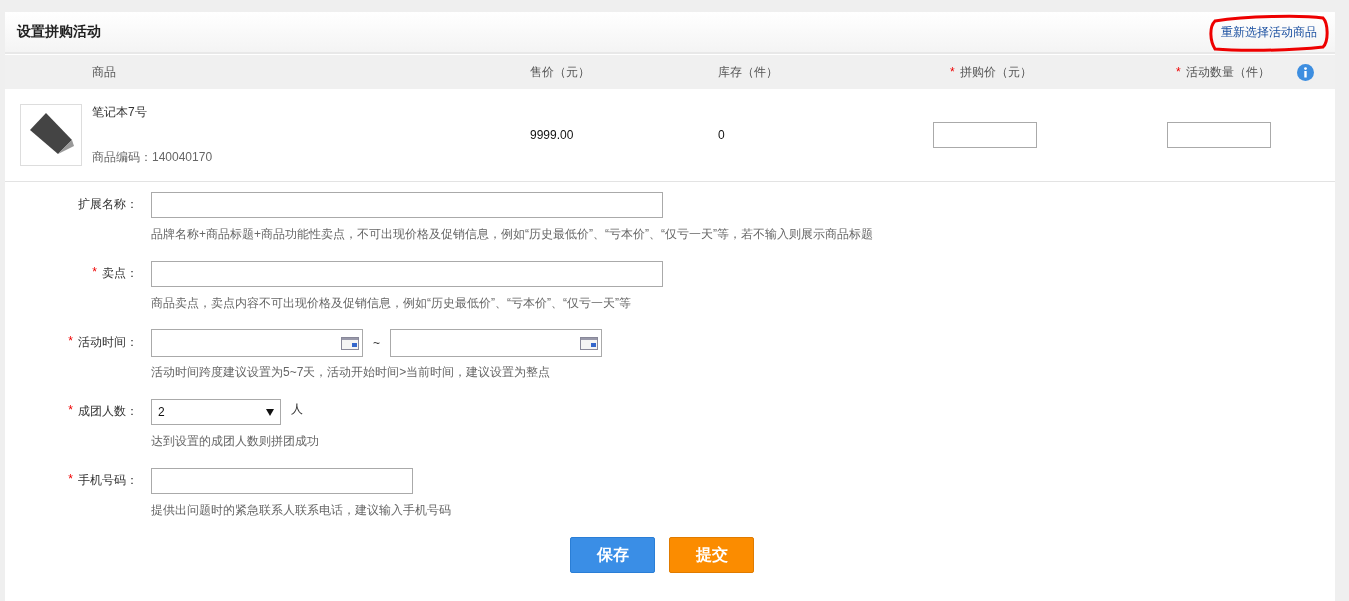  What do you see at coordinates (104, 72) in the screenshot?
I see `column-header: 商品` at bounding box center [104, 72].